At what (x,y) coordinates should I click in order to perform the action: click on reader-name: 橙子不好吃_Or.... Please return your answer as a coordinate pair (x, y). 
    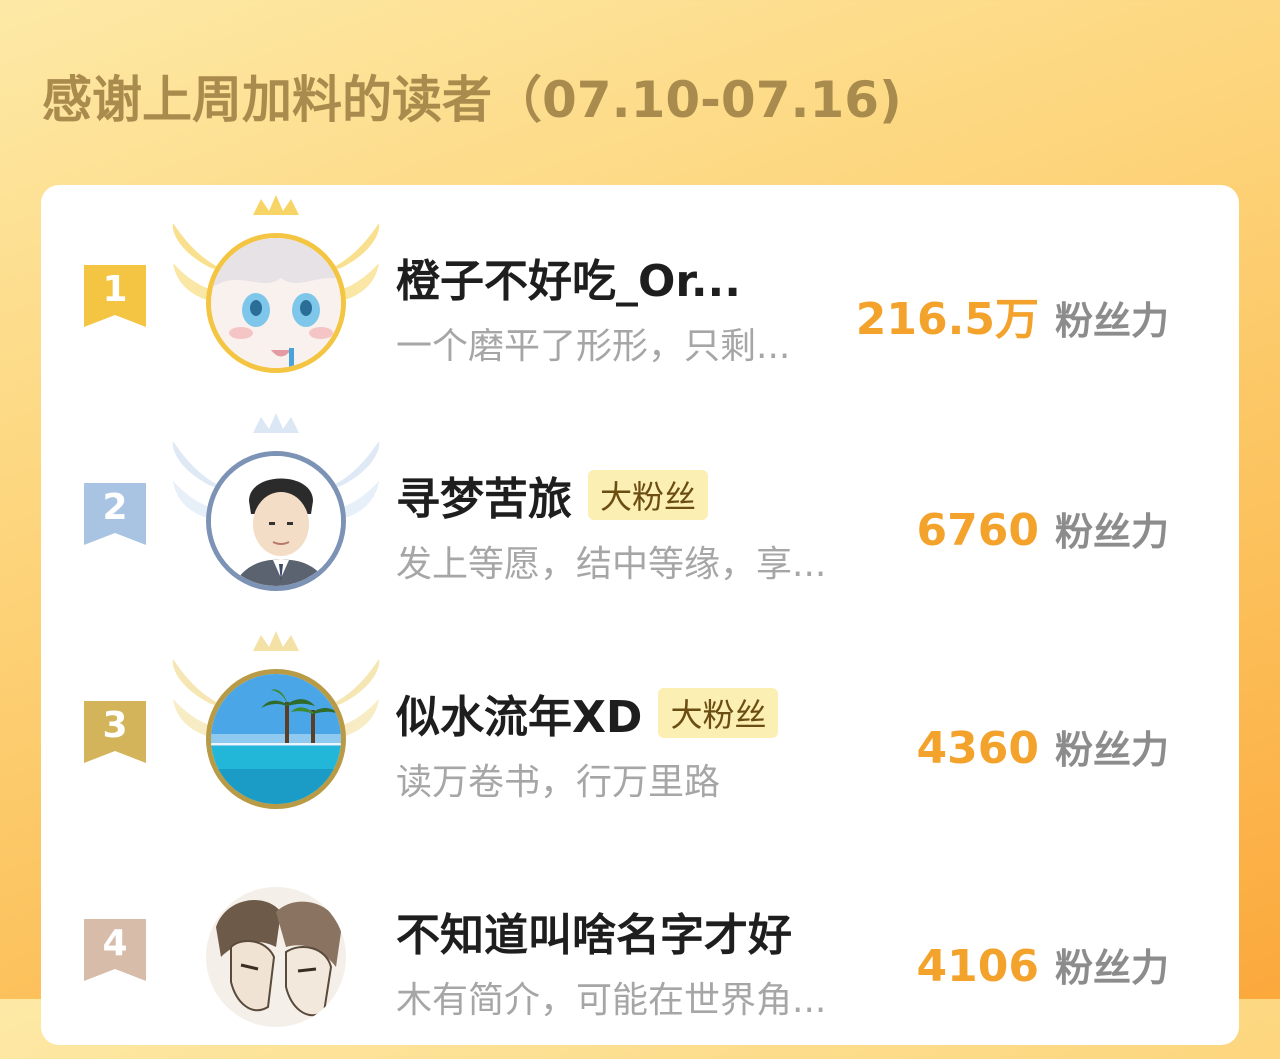
    Looking at the image, I should click on (568, 277).